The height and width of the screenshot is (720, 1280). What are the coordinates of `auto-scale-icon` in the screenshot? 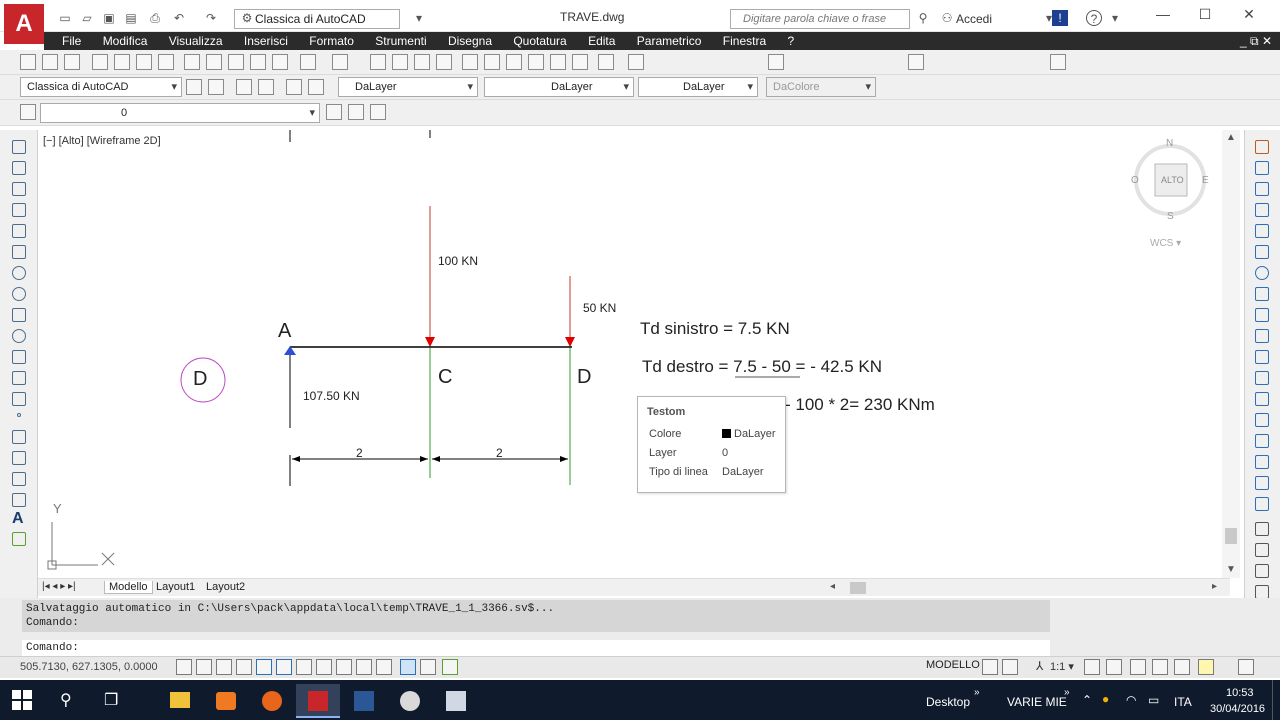 It's located at (1114, 667).